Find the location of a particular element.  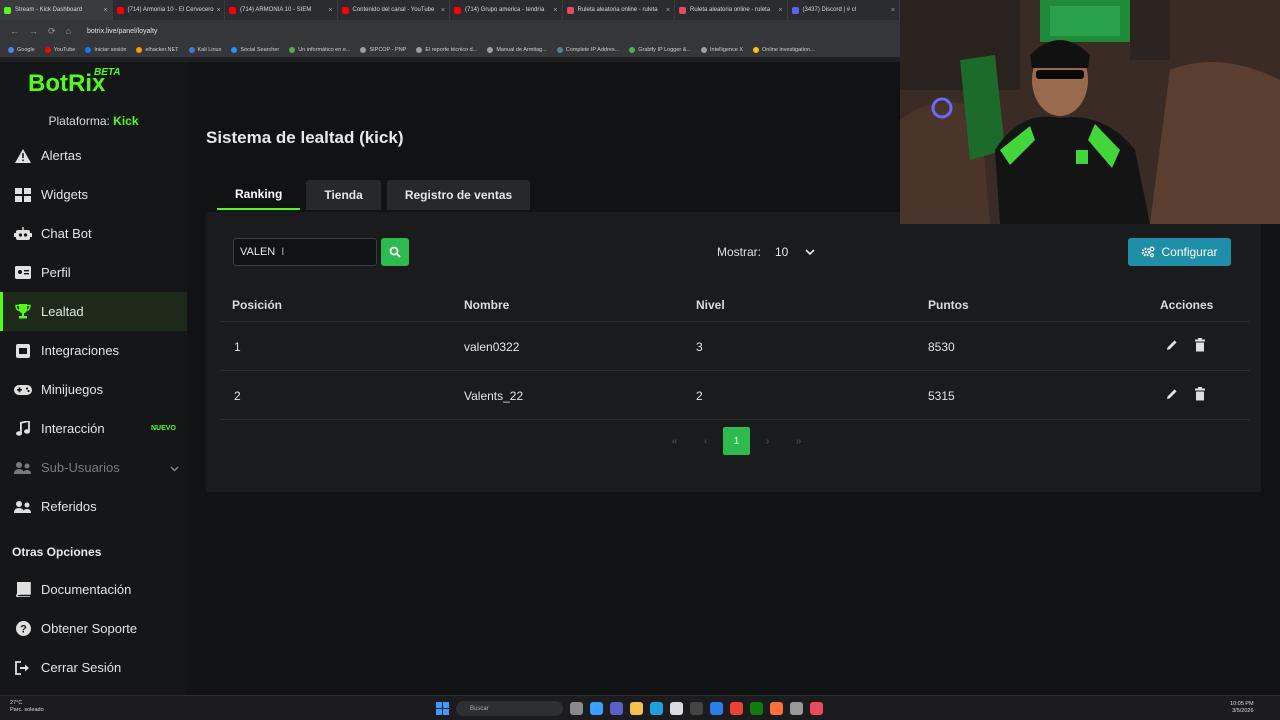

sidebar-item-label: Chat Bot is located at coordinates (66, 233).